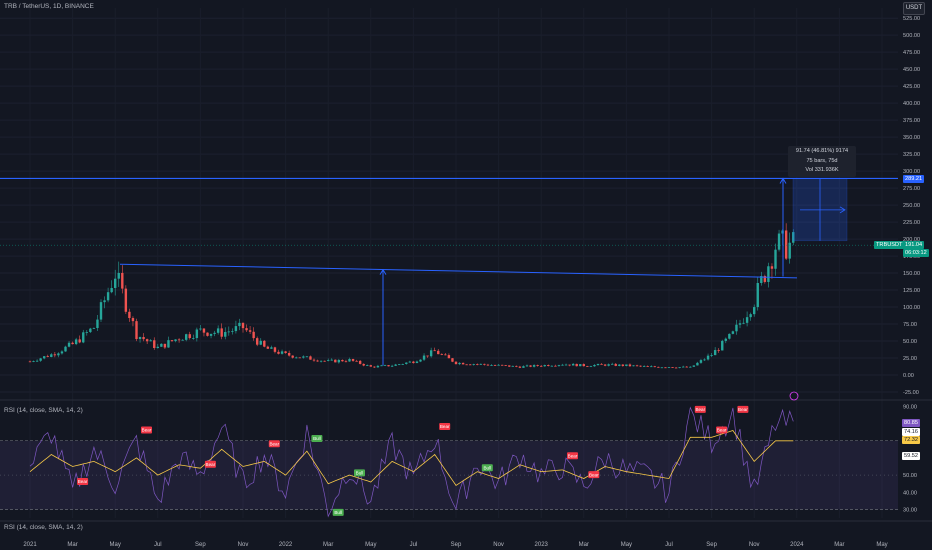 This screenshot has height=550, width=932. What do you see at coordinates (910, 407) in the screenshot?
I see `rsi-tick-label: 90.00` at bounding box center [910, 407].